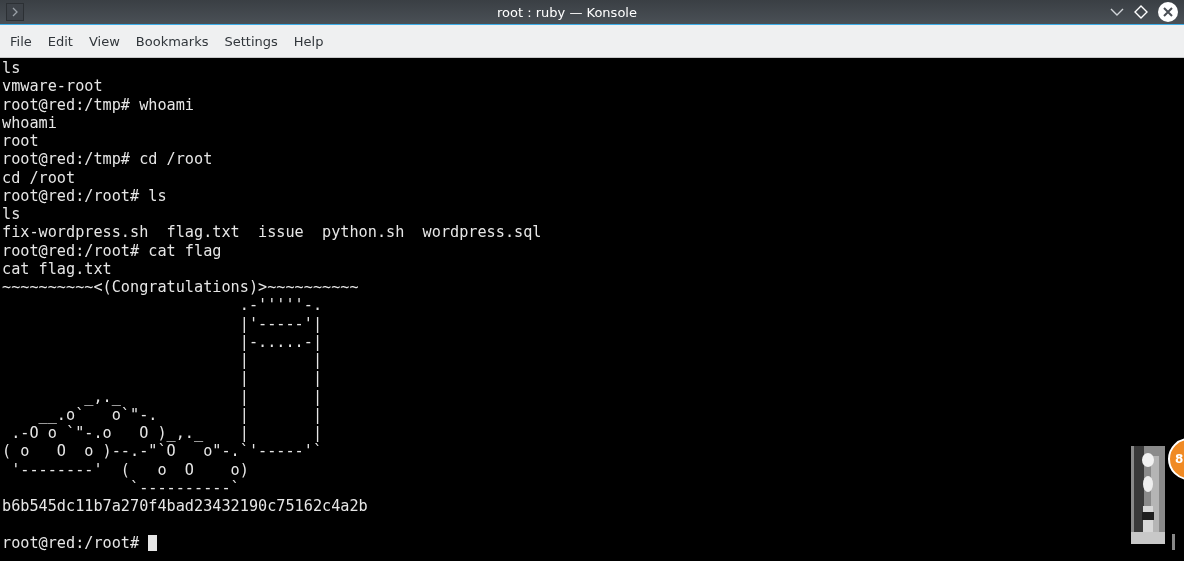 This screenshot has width=1184, height=561. I want to click on terminal-line: ~~~~~~~~~~<(Congratulations)>~~~~~~~~~~, so click(180, 287).